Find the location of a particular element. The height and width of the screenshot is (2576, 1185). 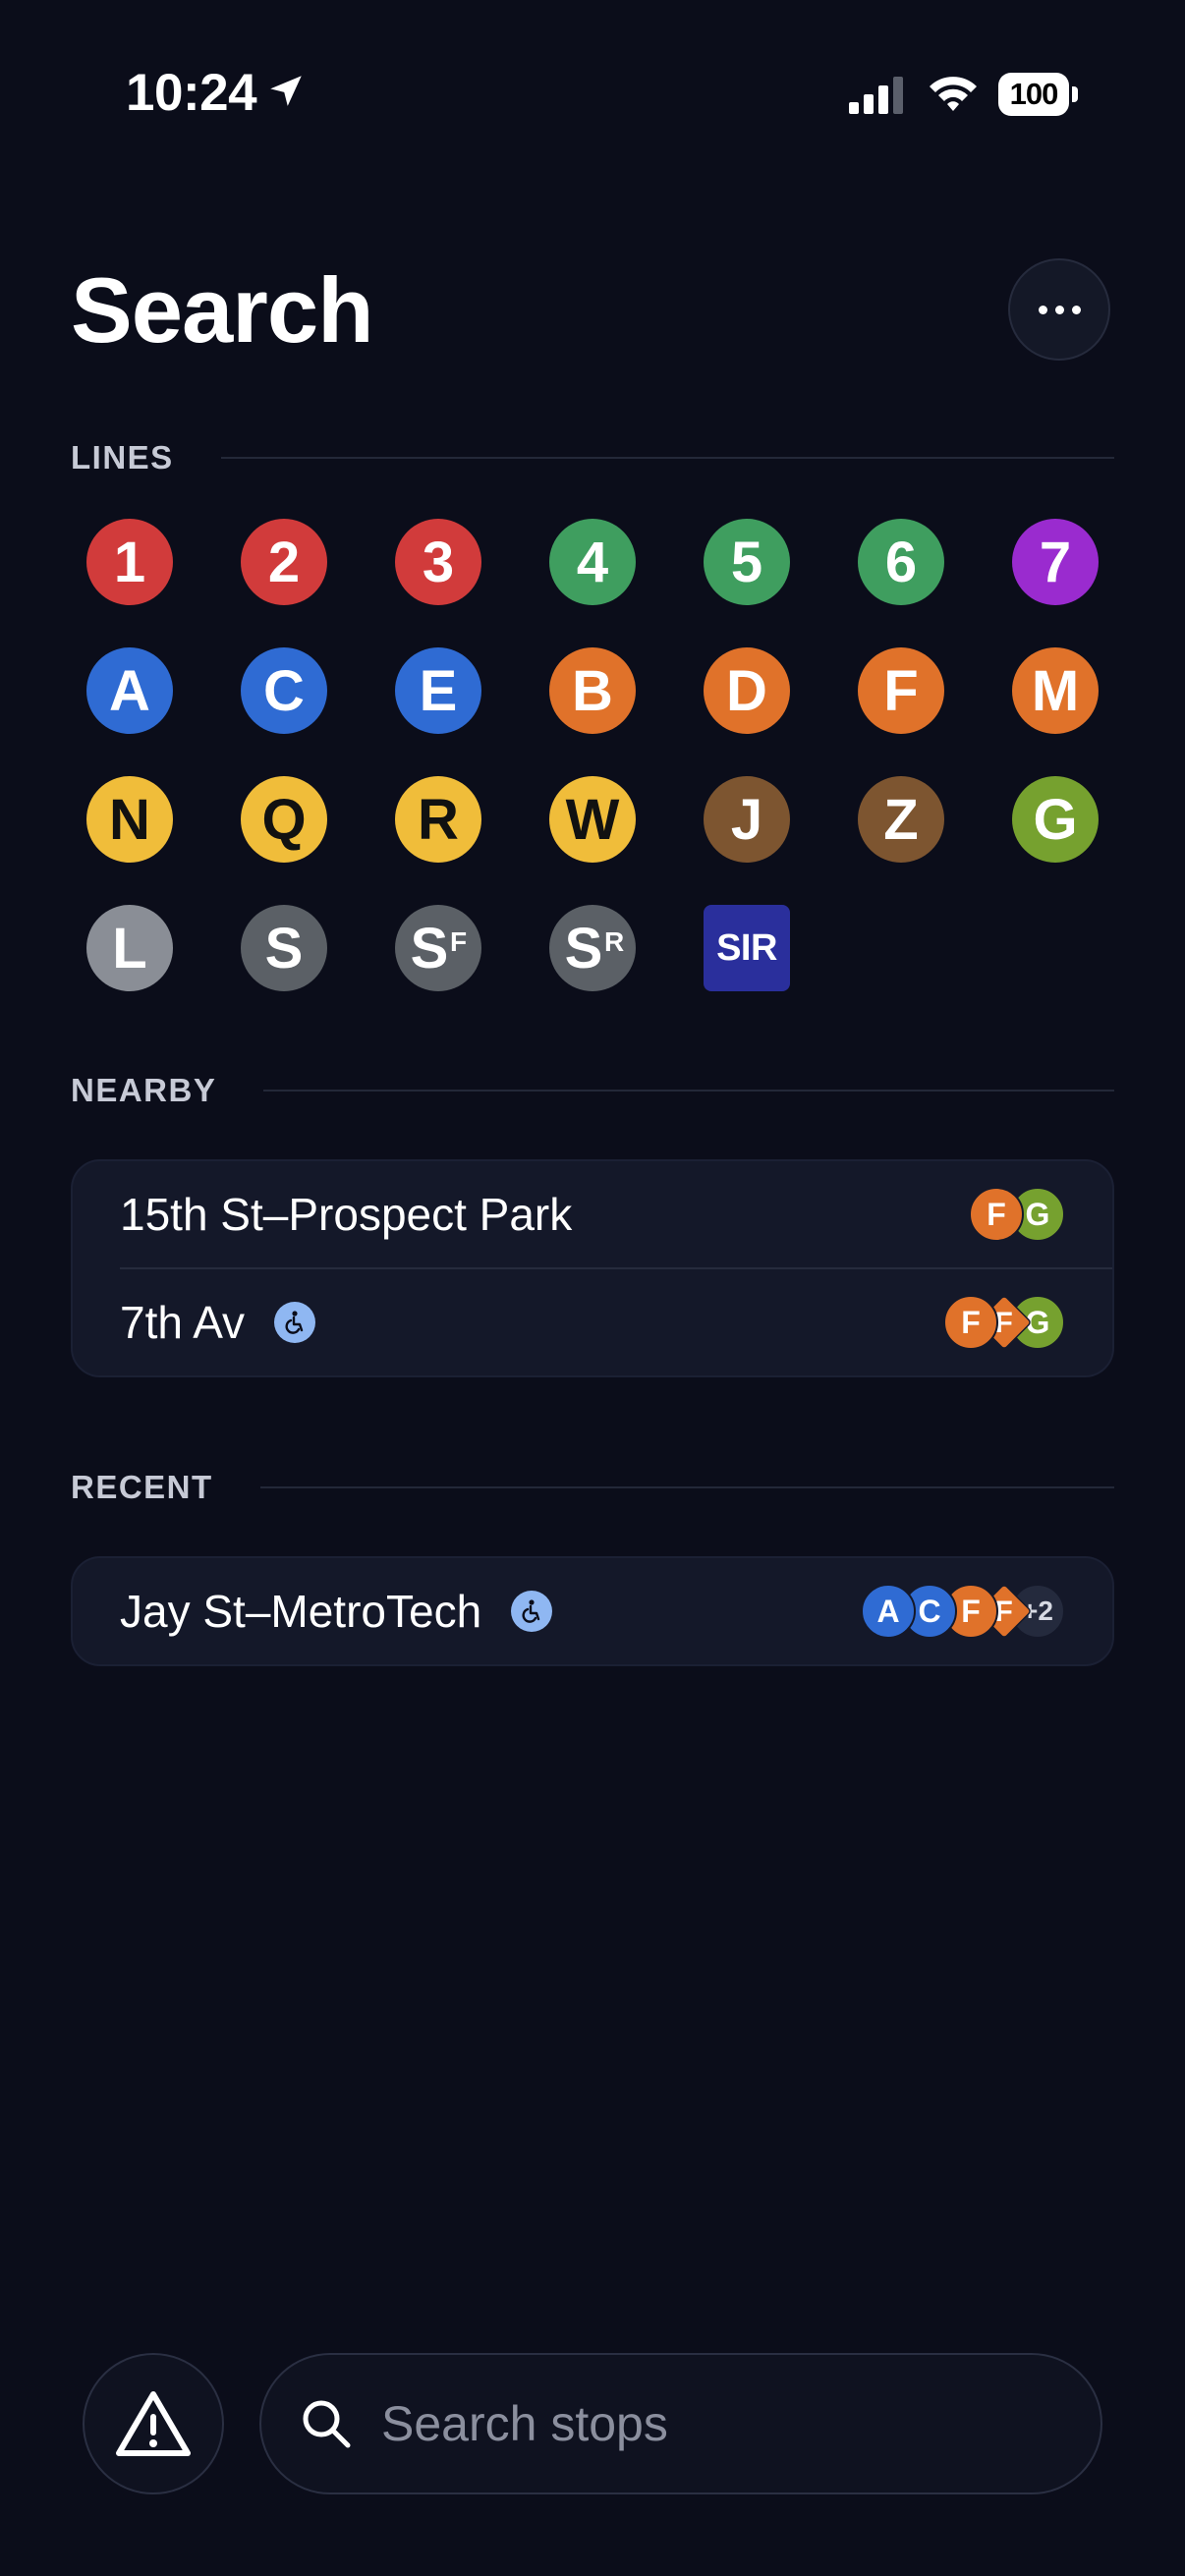

line-label: 4 is located at coordinates (592, 562).